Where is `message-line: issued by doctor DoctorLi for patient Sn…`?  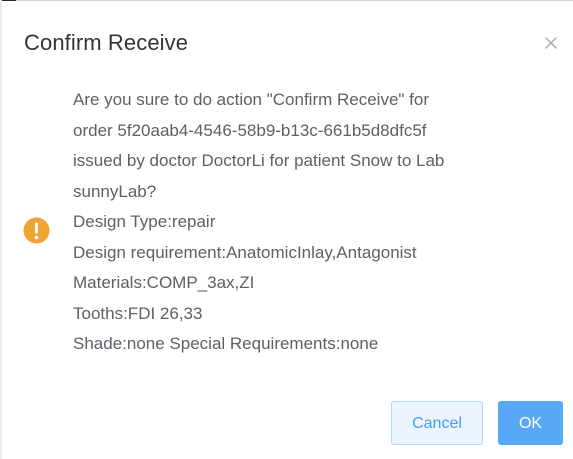
message-line: issued by doctor DoctorLi for patient Sn… is located at coordinates (259, 160).